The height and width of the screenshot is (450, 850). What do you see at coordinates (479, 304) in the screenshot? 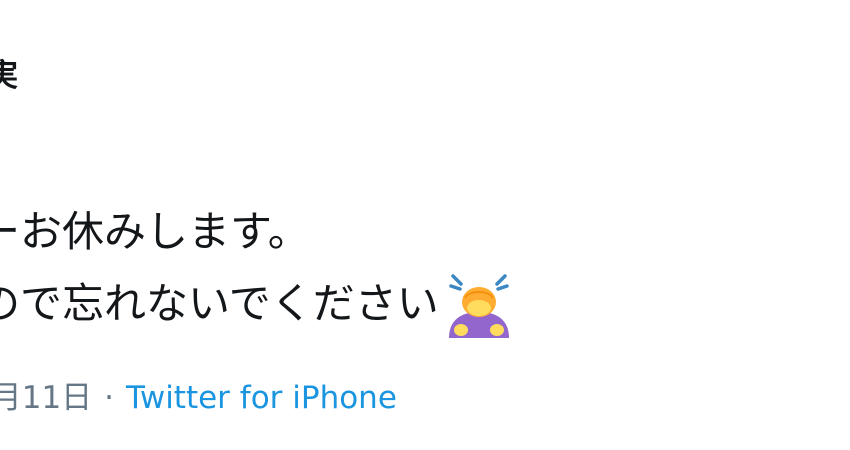
I see `person-bowing-icon` at bounding box center [479, 304].